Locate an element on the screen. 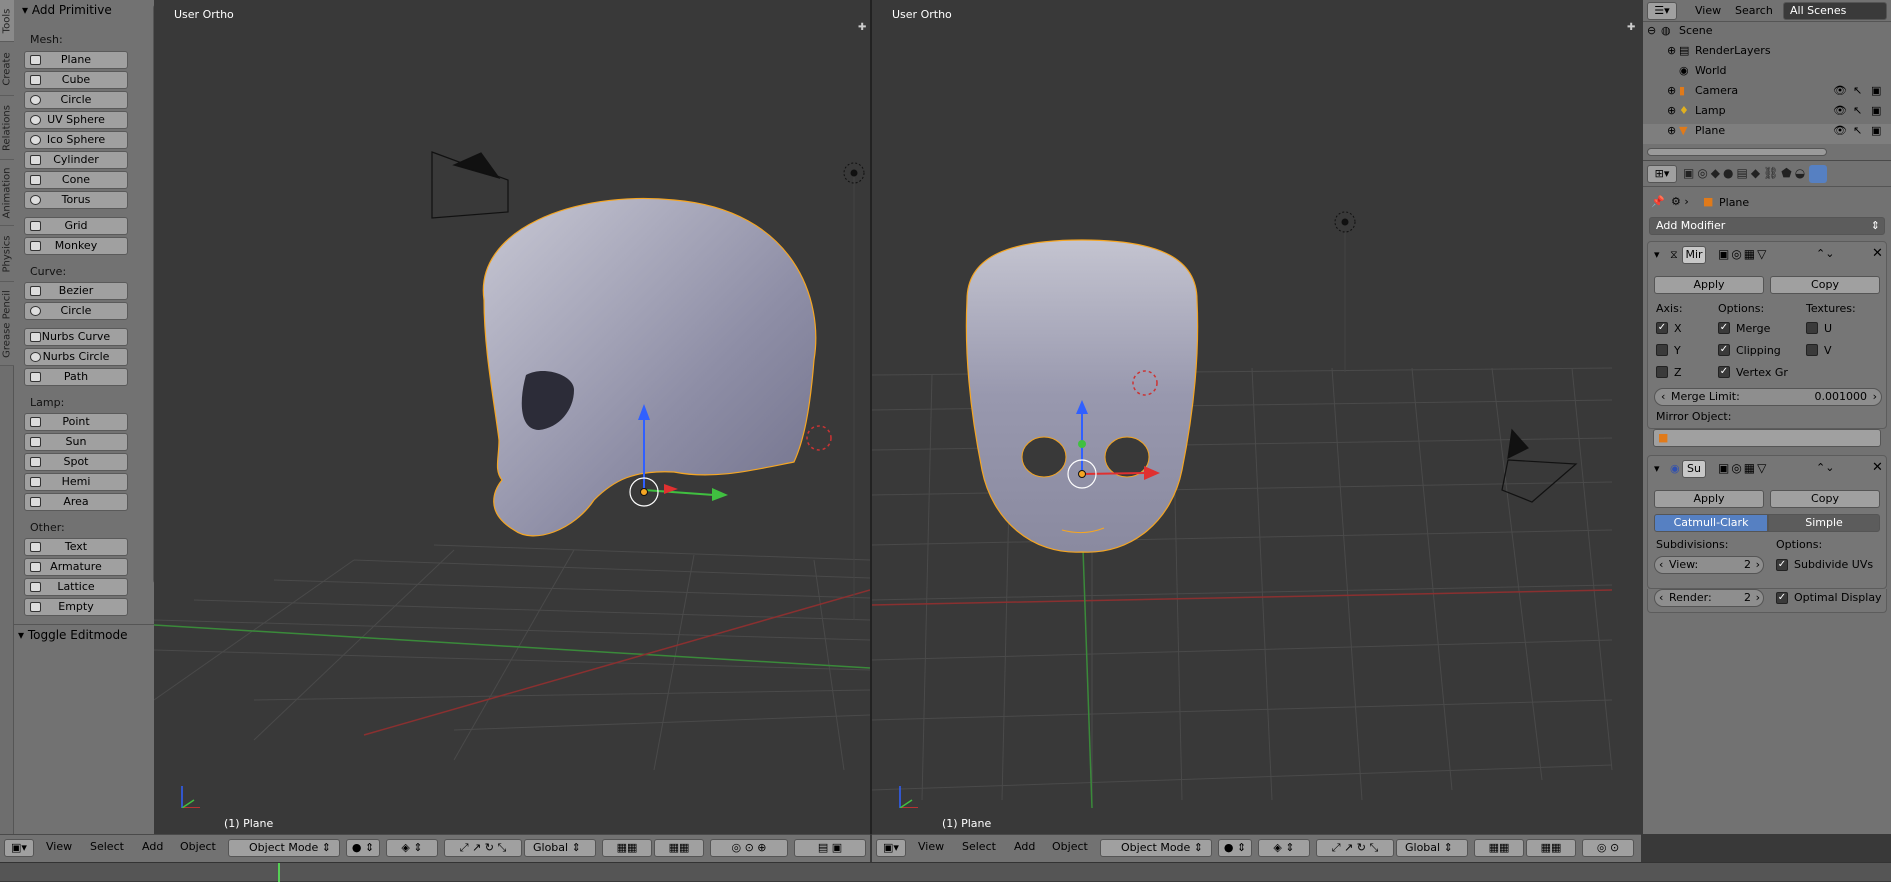 The width and height of the screenshot is (1891, 882). add-uv-sphere-button: UV Sphere is located at coordinates (76, 120).